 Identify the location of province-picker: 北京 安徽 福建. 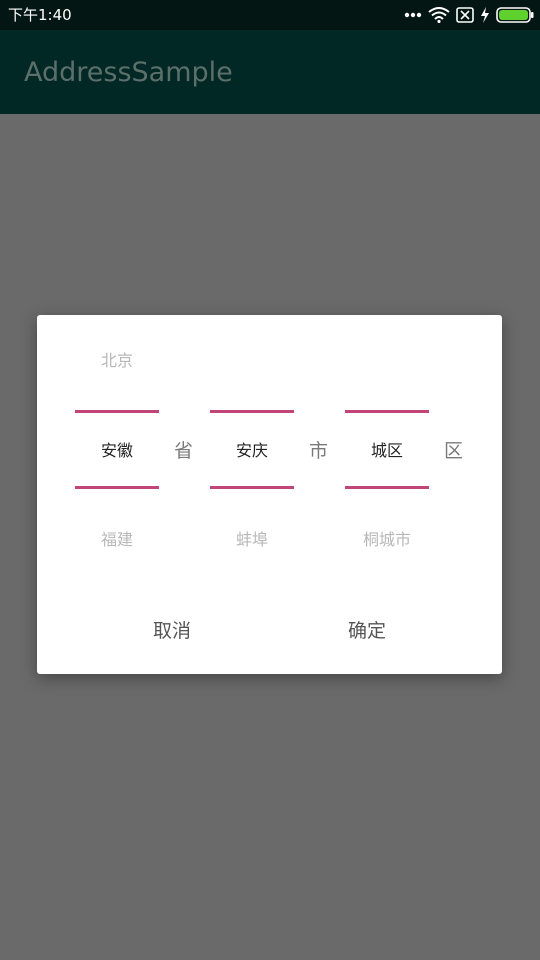
(117, 445).